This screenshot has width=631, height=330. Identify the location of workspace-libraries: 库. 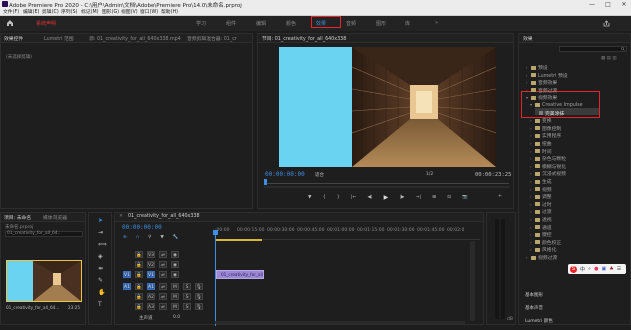
(407, 23).